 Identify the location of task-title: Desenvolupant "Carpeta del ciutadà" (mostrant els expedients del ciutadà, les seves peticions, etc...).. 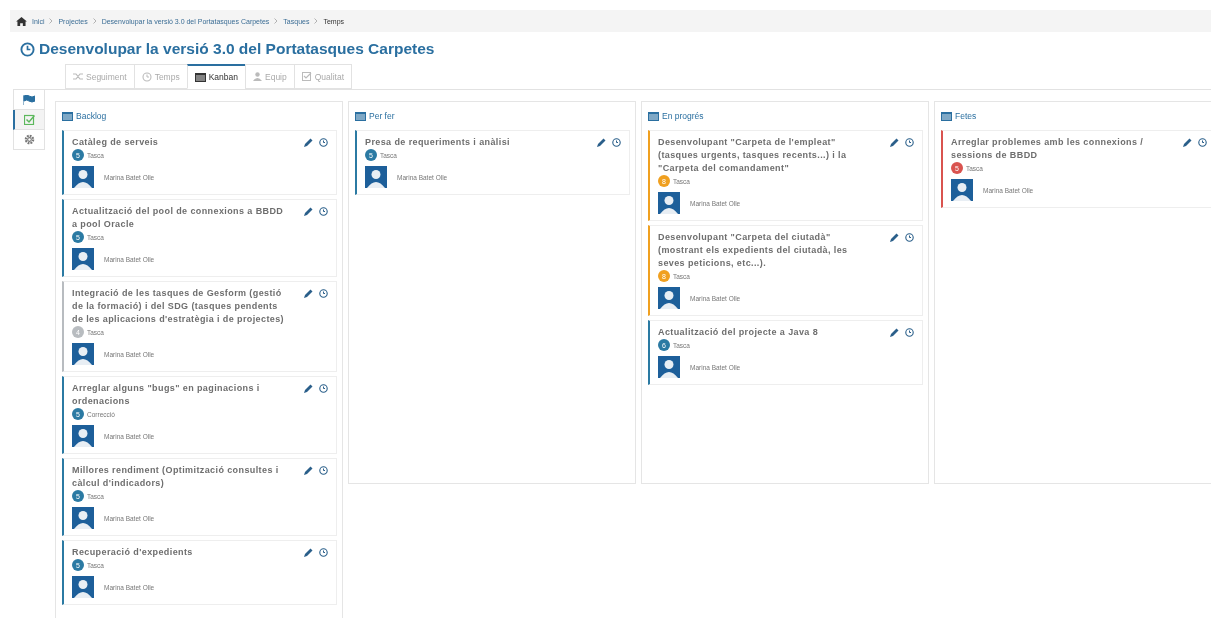
(753, 250).